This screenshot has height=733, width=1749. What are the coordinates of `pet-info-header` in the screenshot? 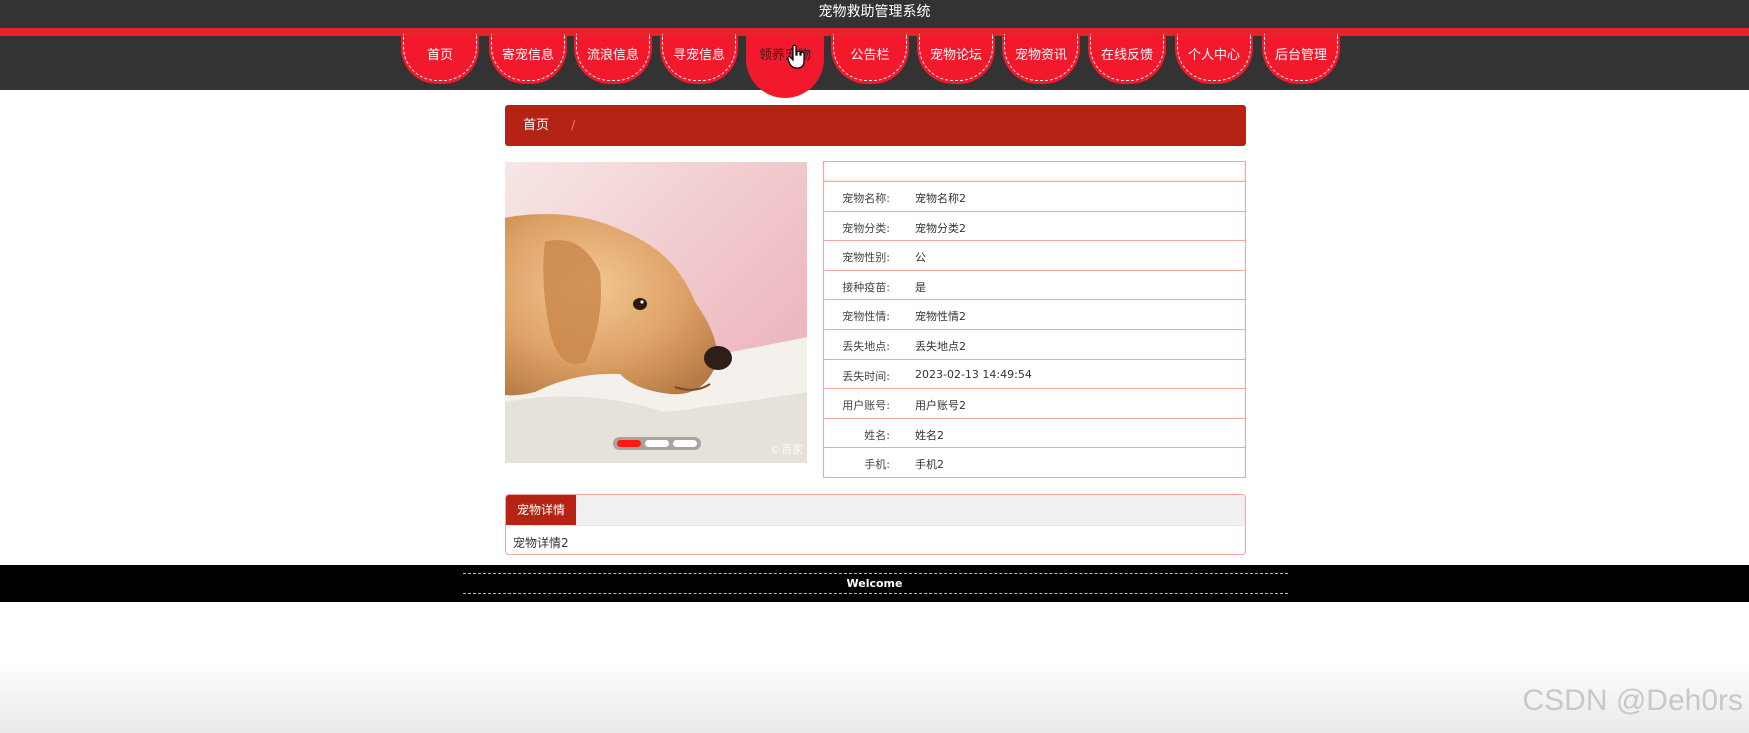 It's located at (1034, 172).